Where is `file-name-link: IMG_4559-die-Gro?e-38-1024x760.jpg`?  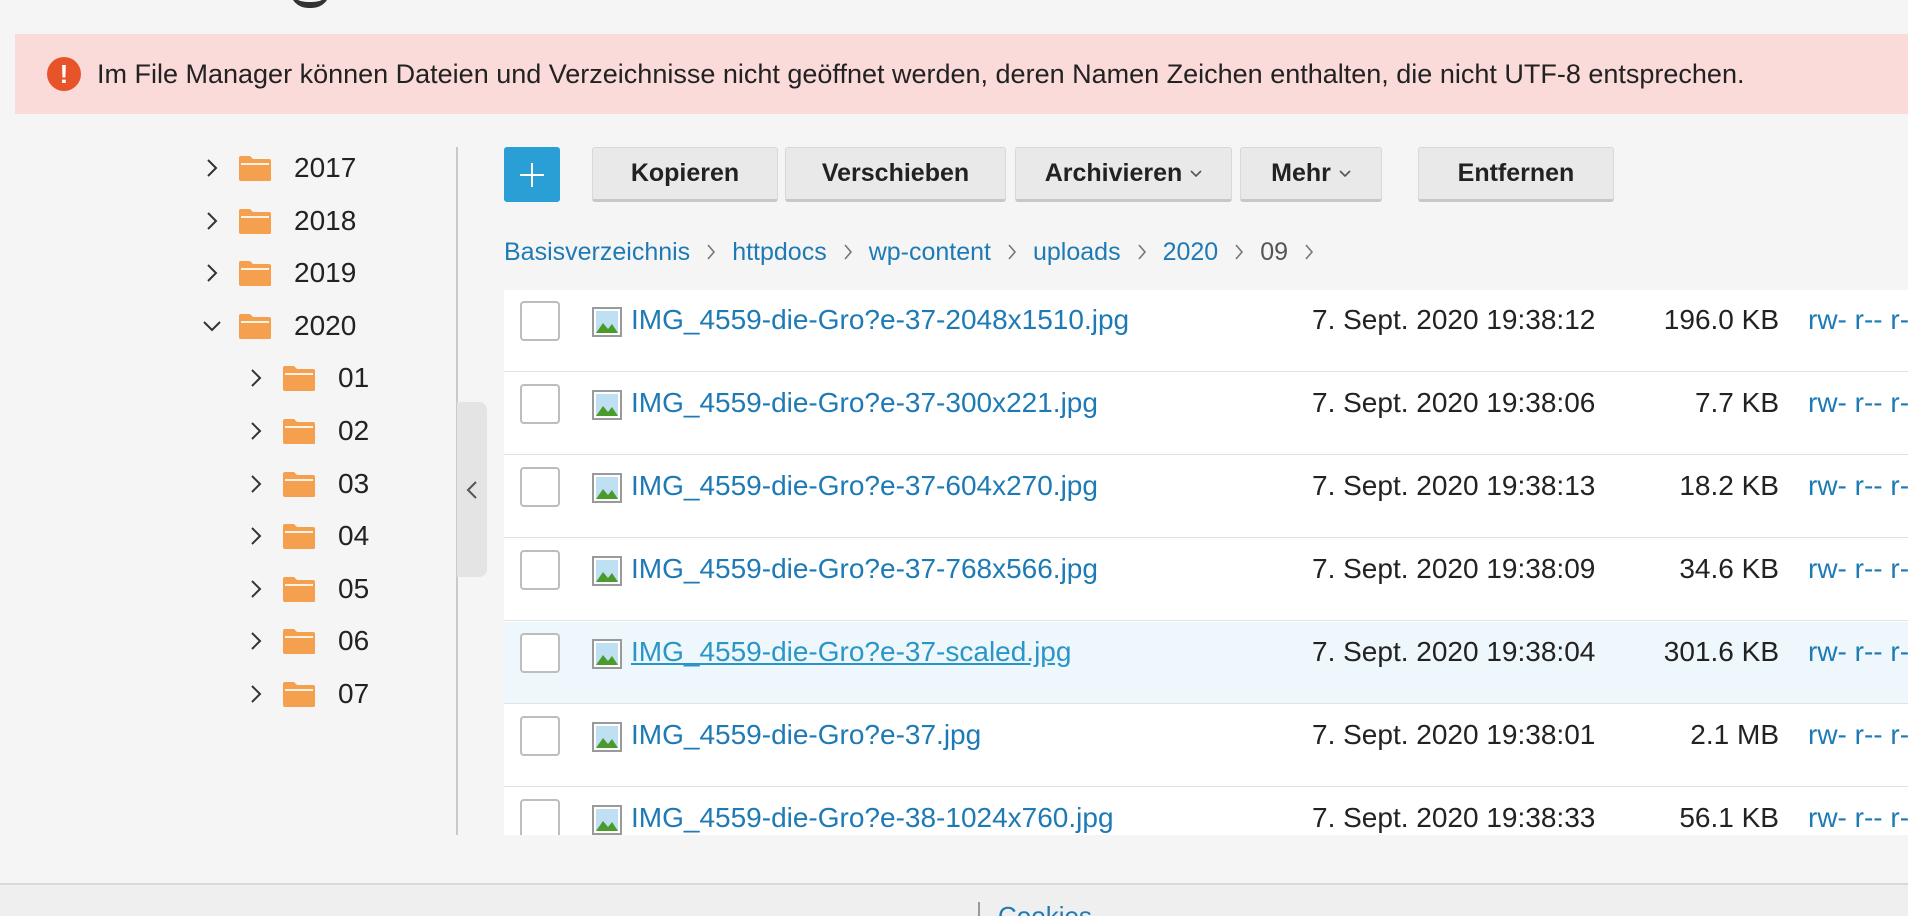
file-name-link: IMG_4559-die-Gro?e-38-1024x760.jpg is located at coordinates (872, 818).